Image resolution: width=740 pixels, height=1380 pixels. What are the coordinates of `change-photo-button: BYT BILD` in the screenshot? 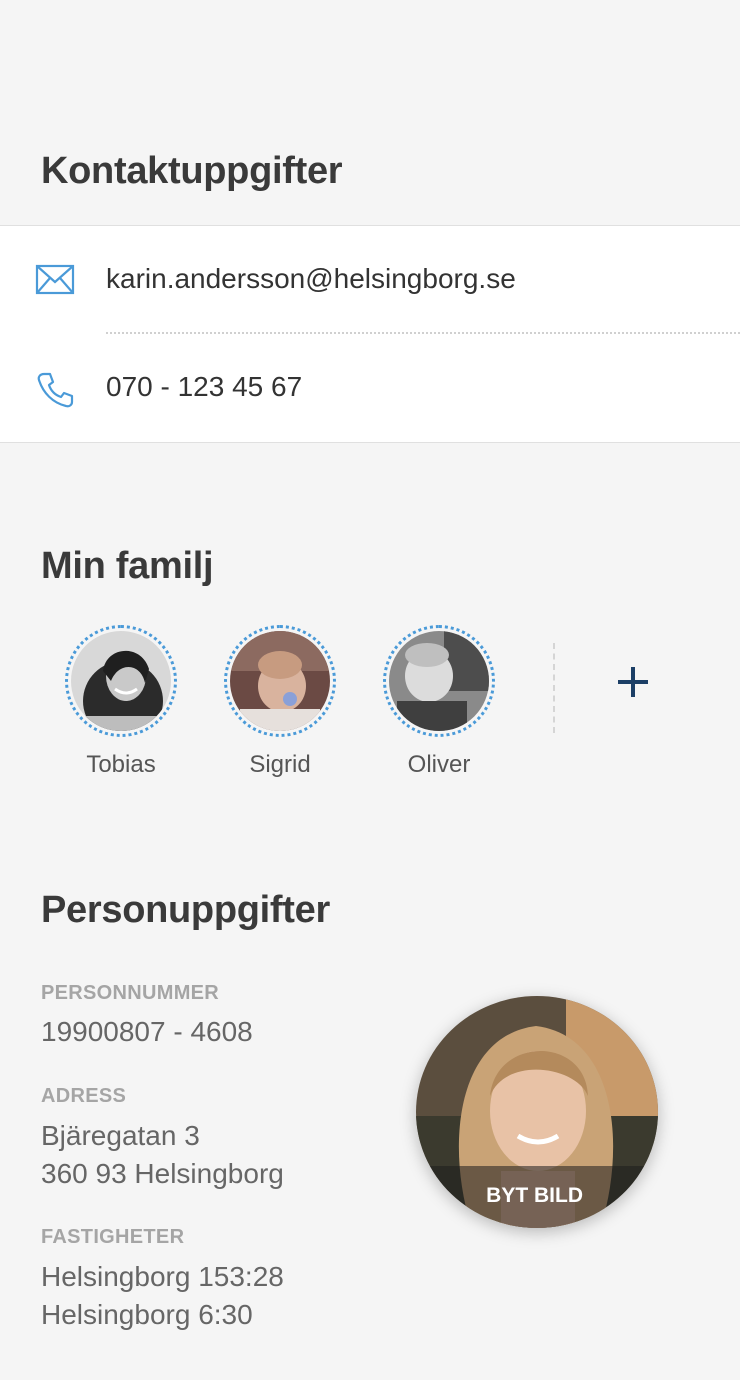 It's located at (537, 1197).